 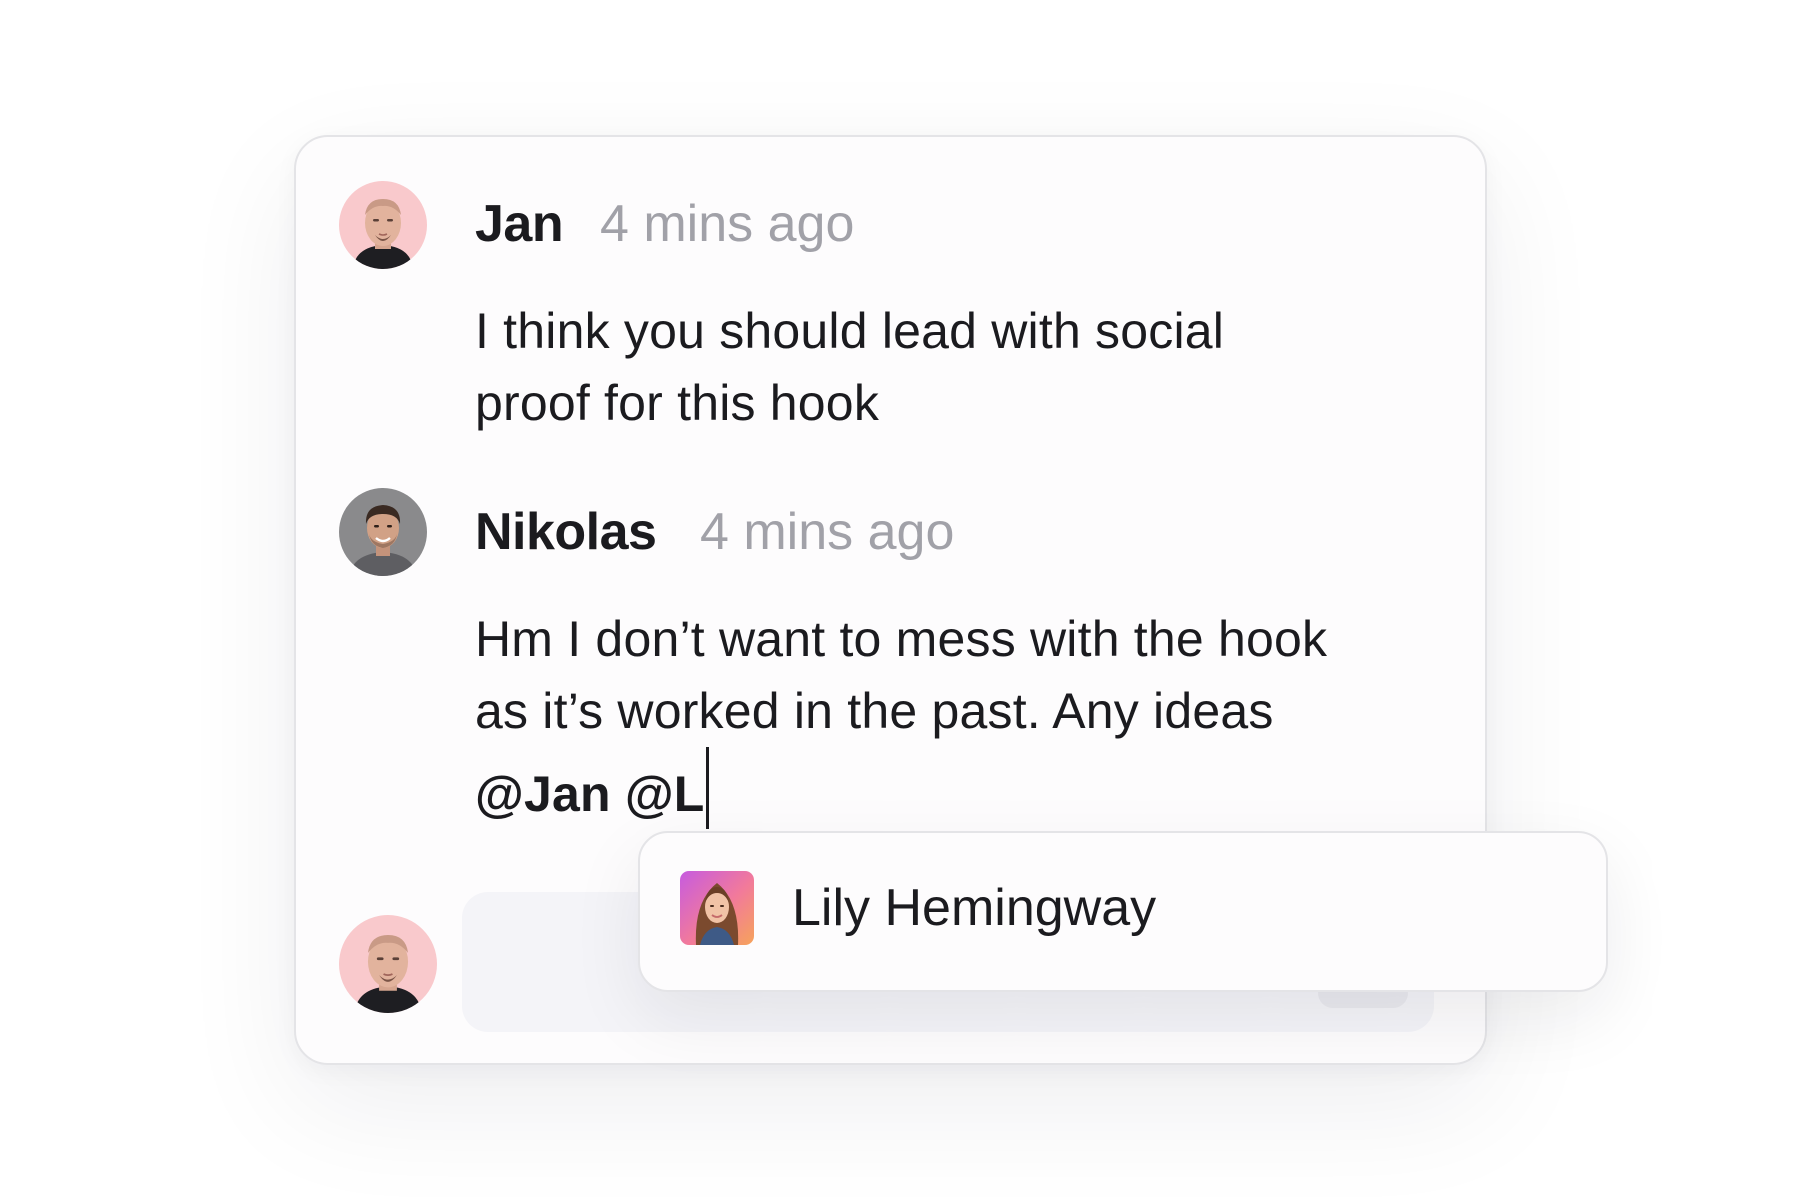 I want to click on comment-author: Jan, so click(x=519, y=224).